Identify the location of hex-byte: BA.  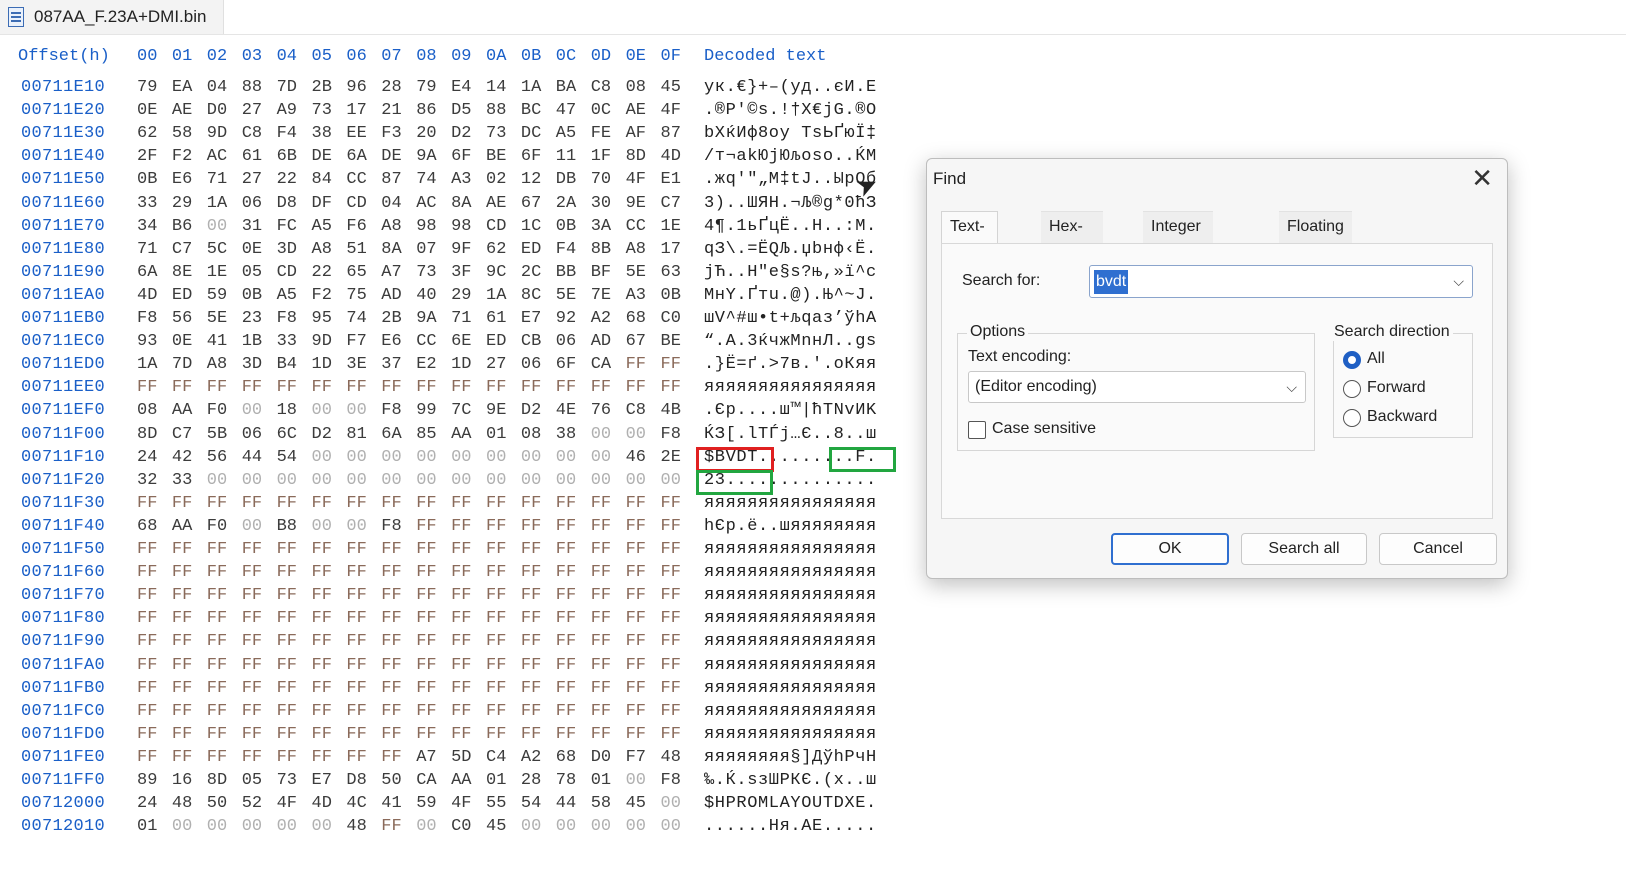
(566, 87).